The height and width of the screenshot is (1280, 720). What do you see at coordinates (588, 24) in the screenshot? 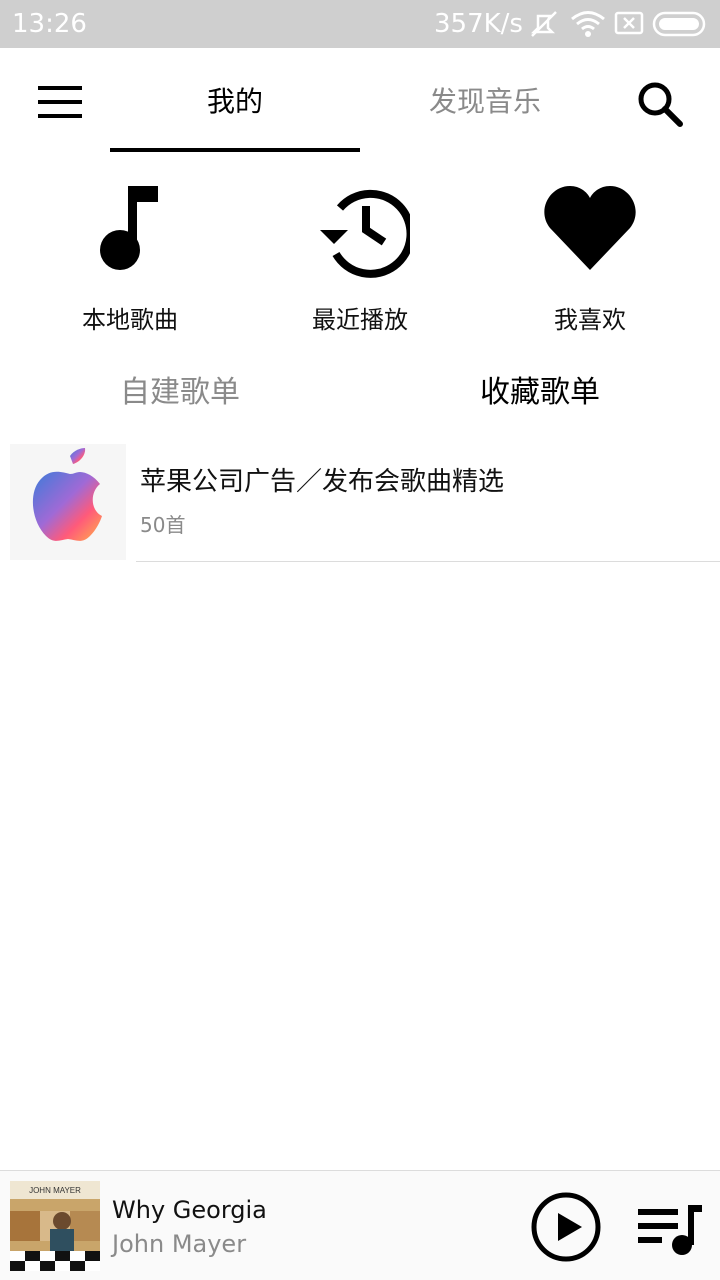
I see `wifi-icon` at bounding box center [588, 24].